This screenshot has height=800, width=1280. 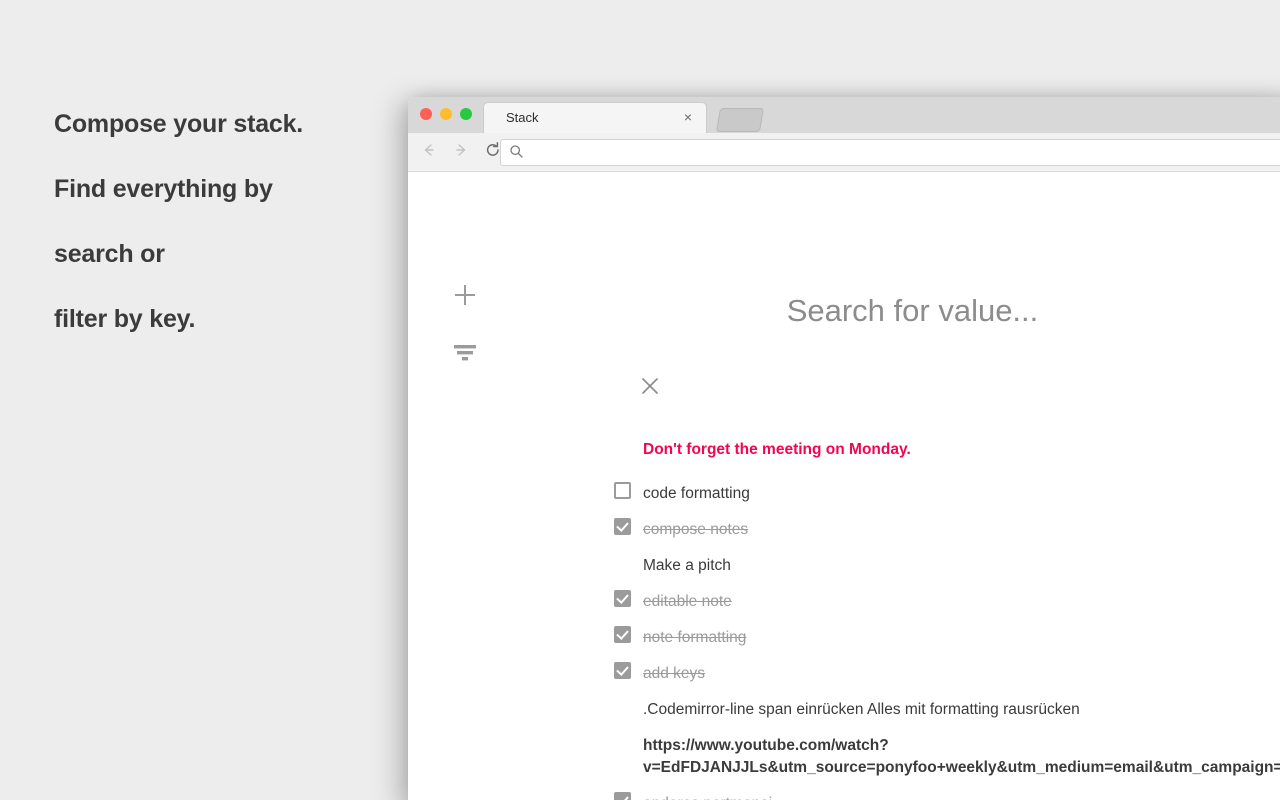 What do you see at coordinates (942, 602) in the screenshot?
I see `note-row: editable note` at bounding box center [942, 602].